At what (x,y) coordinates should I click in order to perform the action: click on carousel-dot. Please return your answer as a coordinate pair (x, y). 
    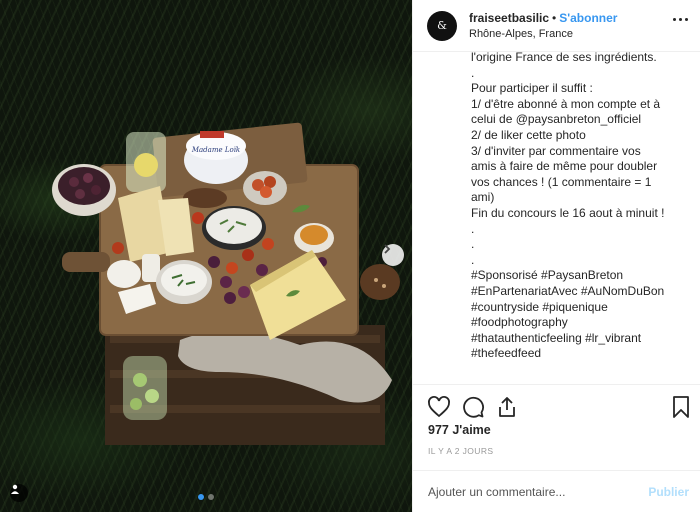
    Looking at the image, I should click on (211, 497).